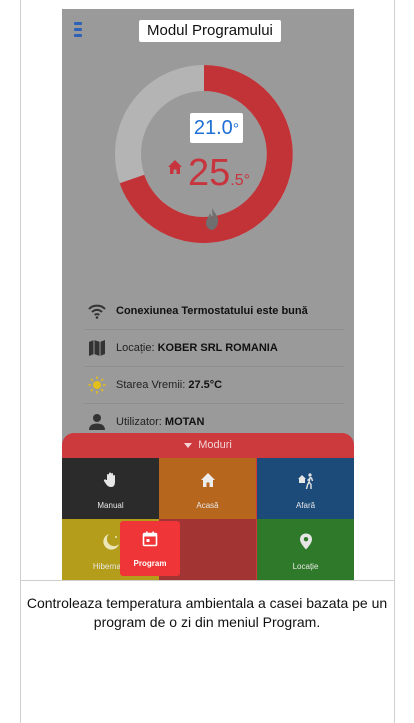  I want to click on mode-acasa-label: Acasă, so click(207, 505).